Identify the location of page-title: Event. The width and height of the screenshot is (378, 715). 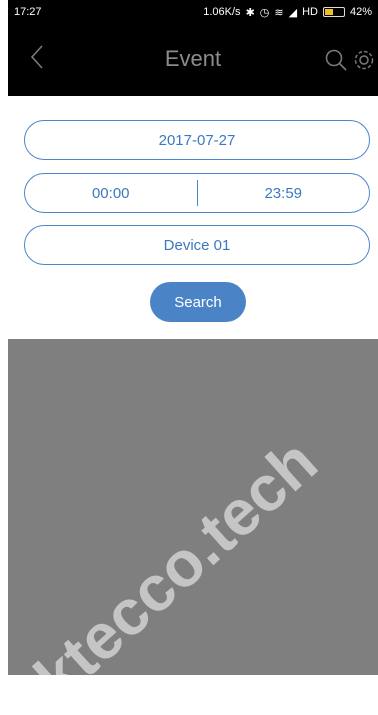
(193, 58).